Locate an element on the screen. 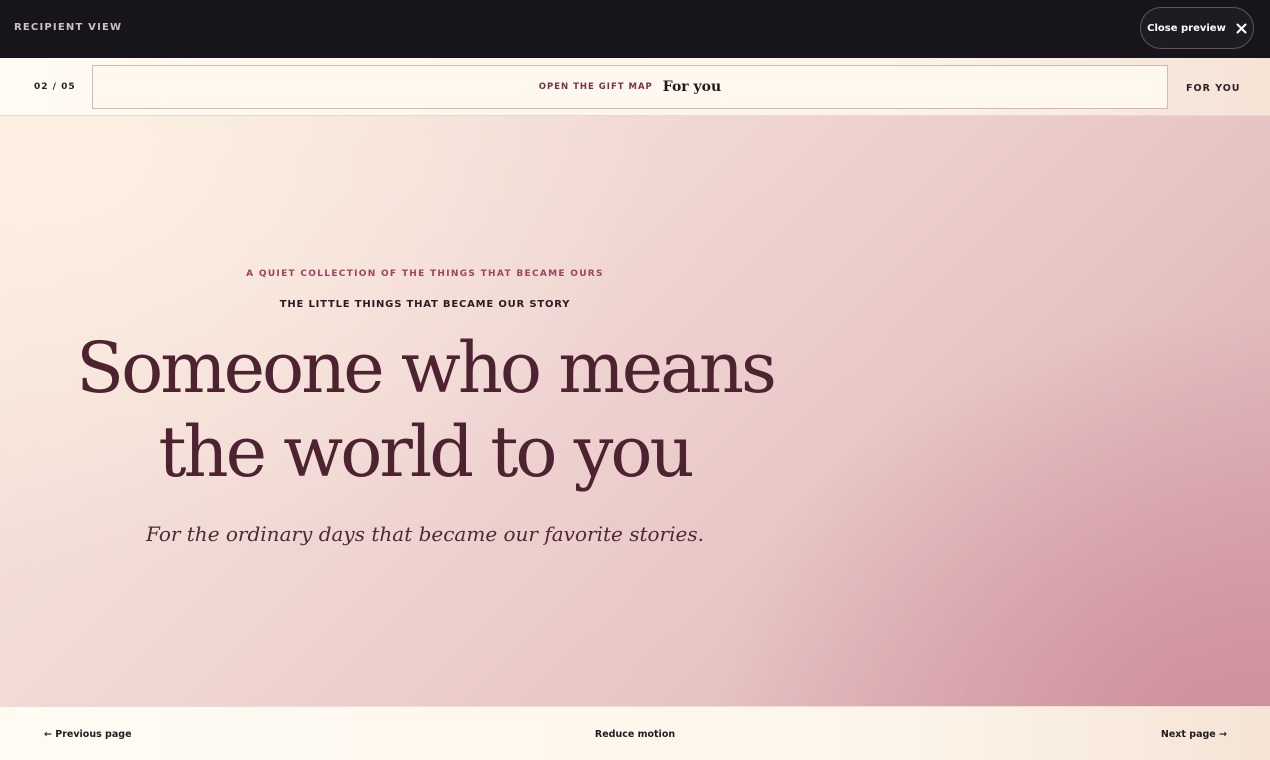  preview-topbar: RECIPIENT VIEW Close preview is located at coordinates (635, 29).